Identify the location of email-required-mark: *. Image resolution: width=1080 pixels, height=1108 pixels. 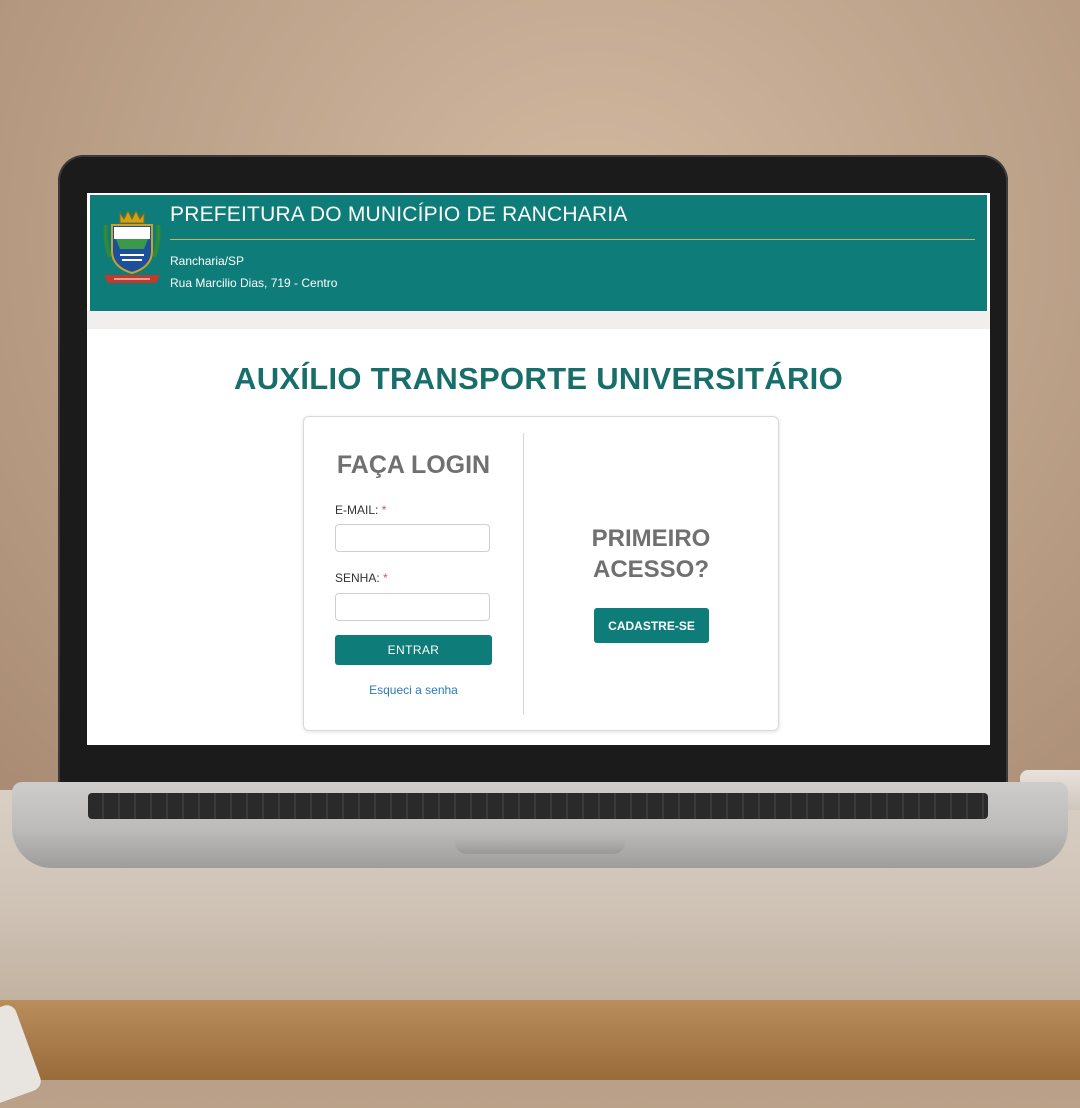
(384, 510).